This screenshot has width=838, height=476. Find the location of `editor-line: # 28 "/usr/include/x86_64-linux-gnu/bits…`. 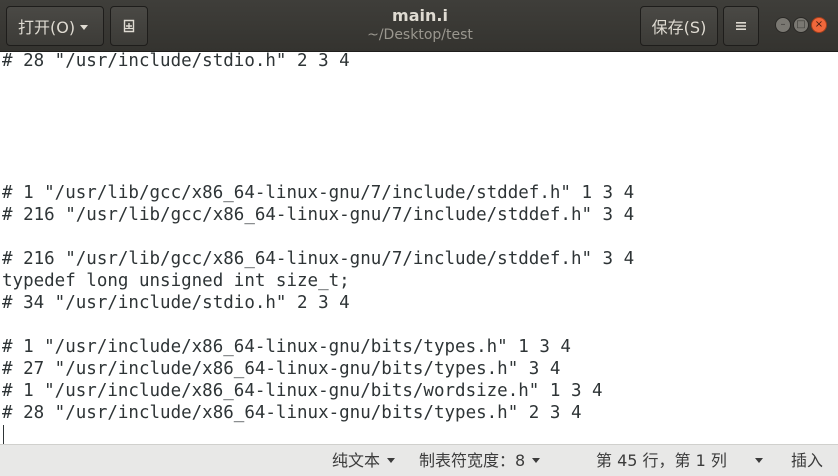

editor-line: # 28 "/usr/include/x86_64-linux-gnu/bits… is located at coordinates (292, 413).